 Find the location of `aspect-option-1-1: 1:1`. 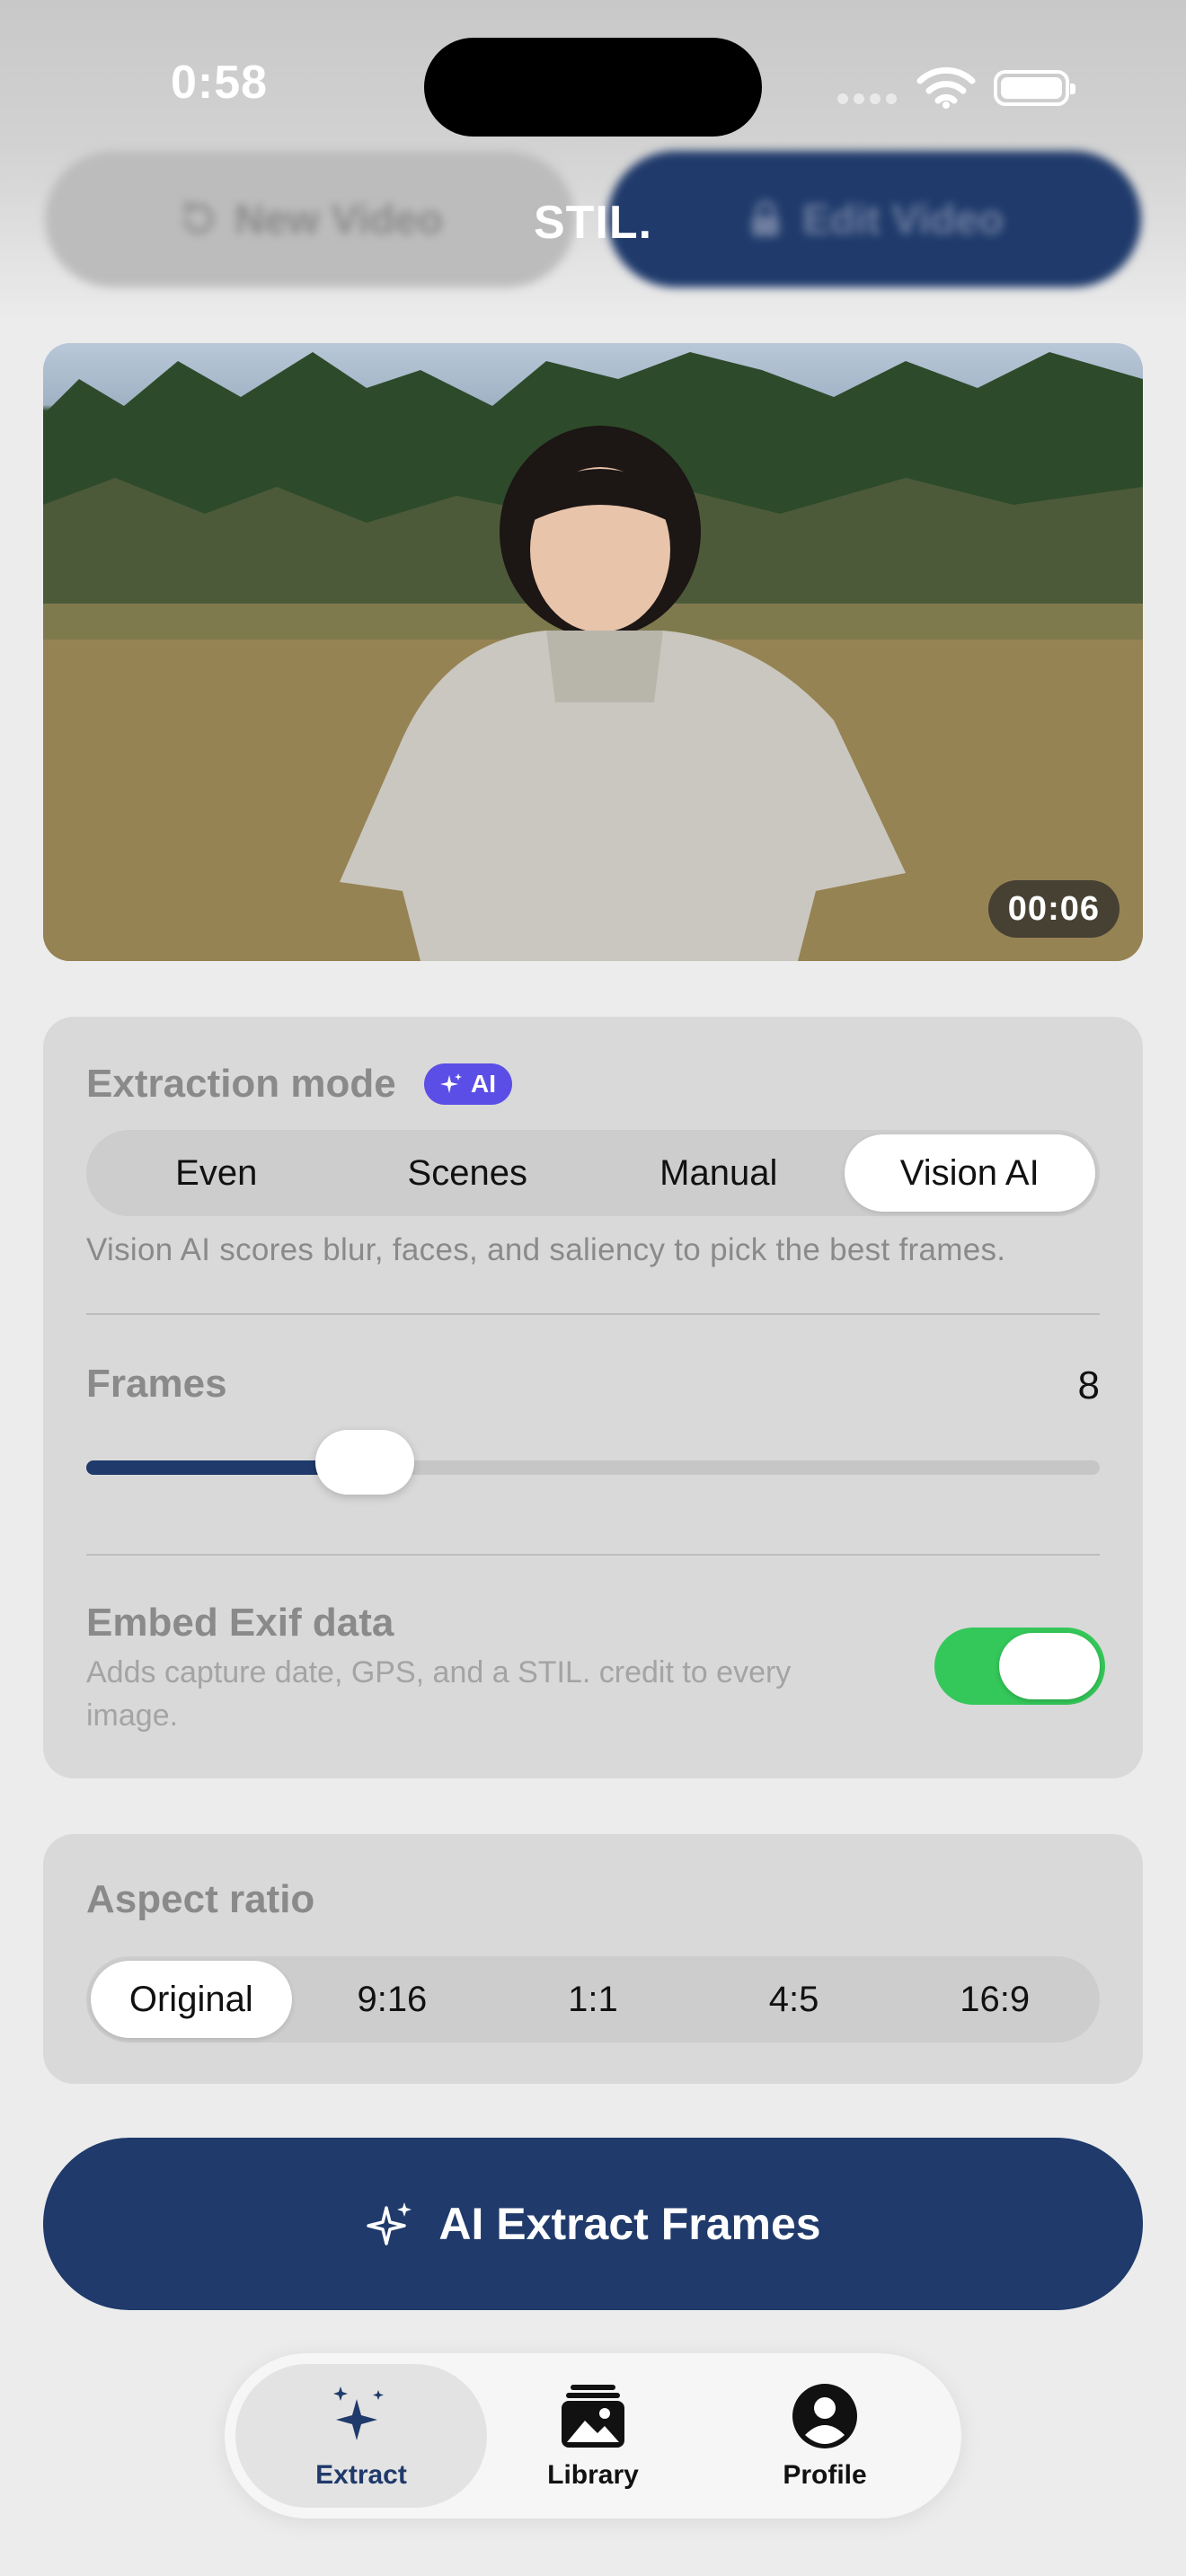

aspect-option-1-1: 1:1 is located at coordinates (593, 2000).